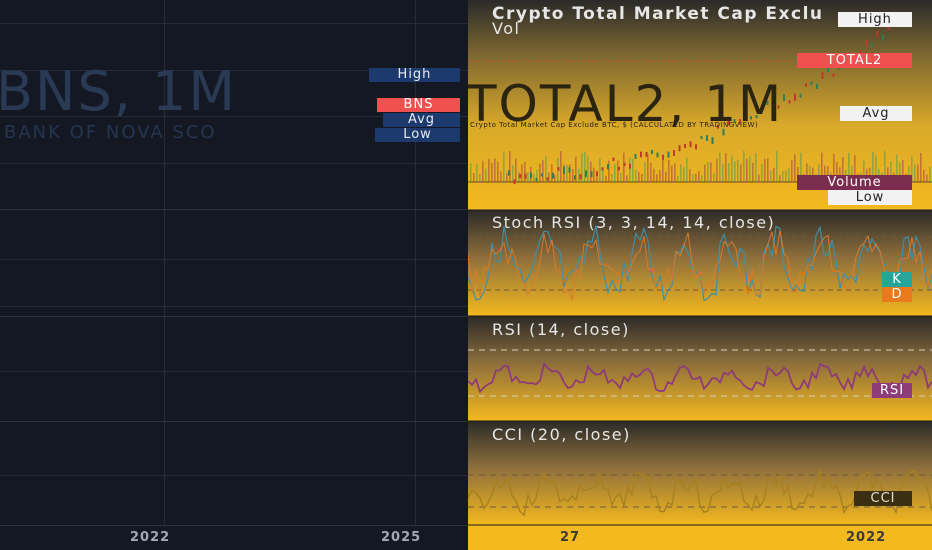 This screenshot has height=550, width=932. Describe the element at coordinates (658, 14) in the screenshot. I see `chart-title: Crypto Total Market Cap Exclu` at that location.